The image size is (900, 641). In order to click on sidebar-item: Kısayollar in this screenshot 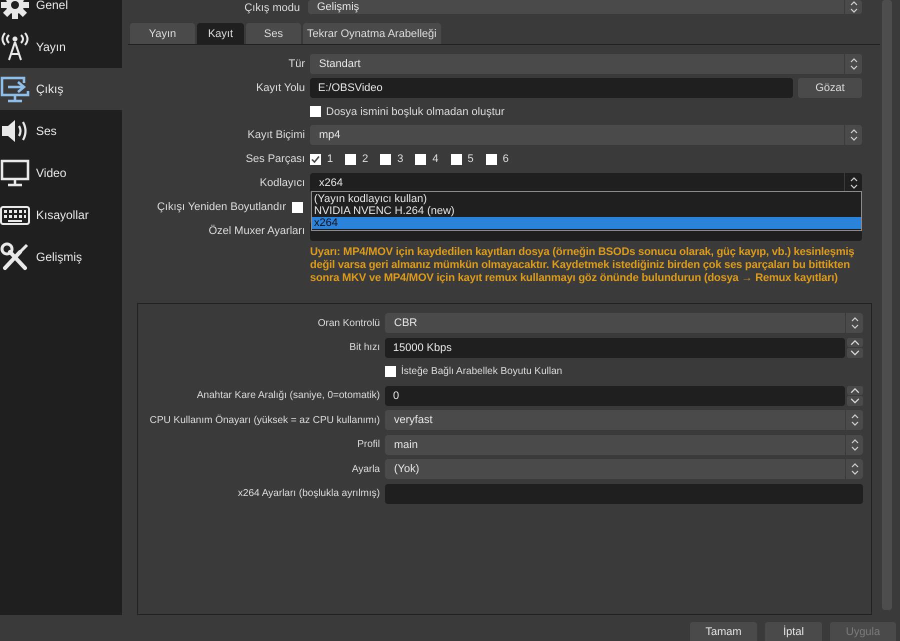, I will do `click(61, 215)`.